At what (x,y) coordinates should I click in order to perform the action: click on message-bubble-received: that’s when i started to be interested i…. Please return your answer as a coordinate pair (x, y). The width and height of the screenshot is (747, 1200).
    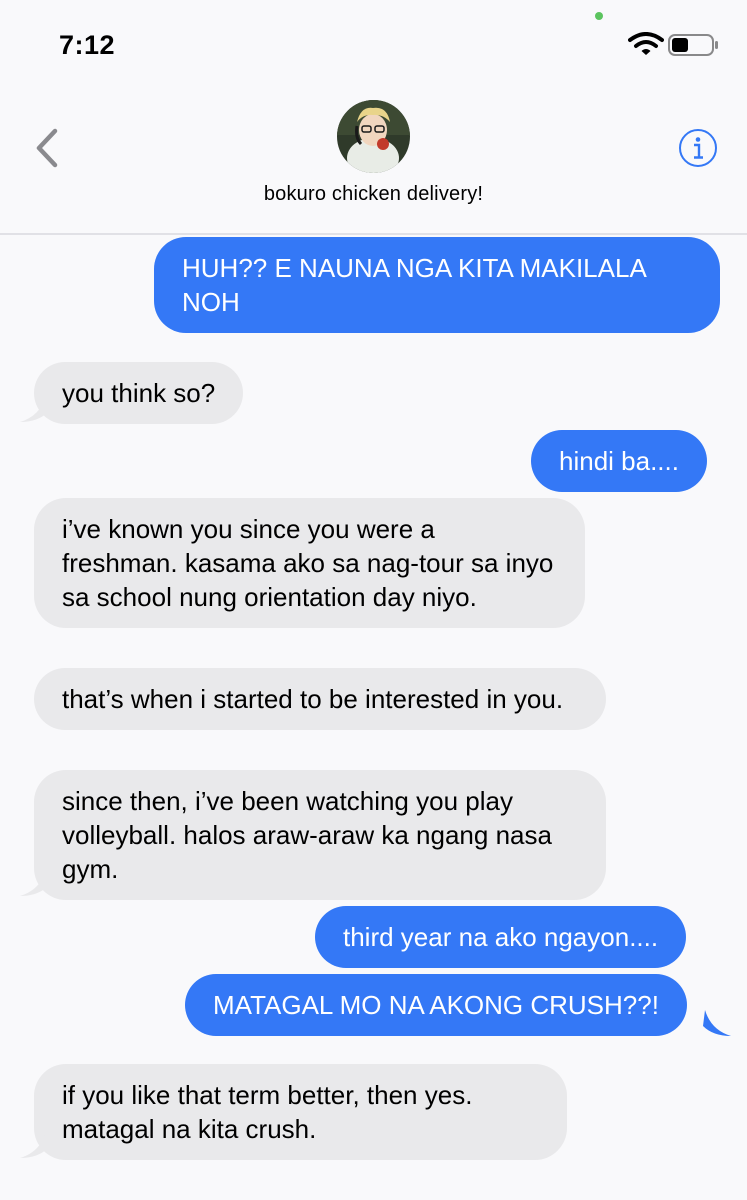
    Looking at the image, I should click on (320, 699).